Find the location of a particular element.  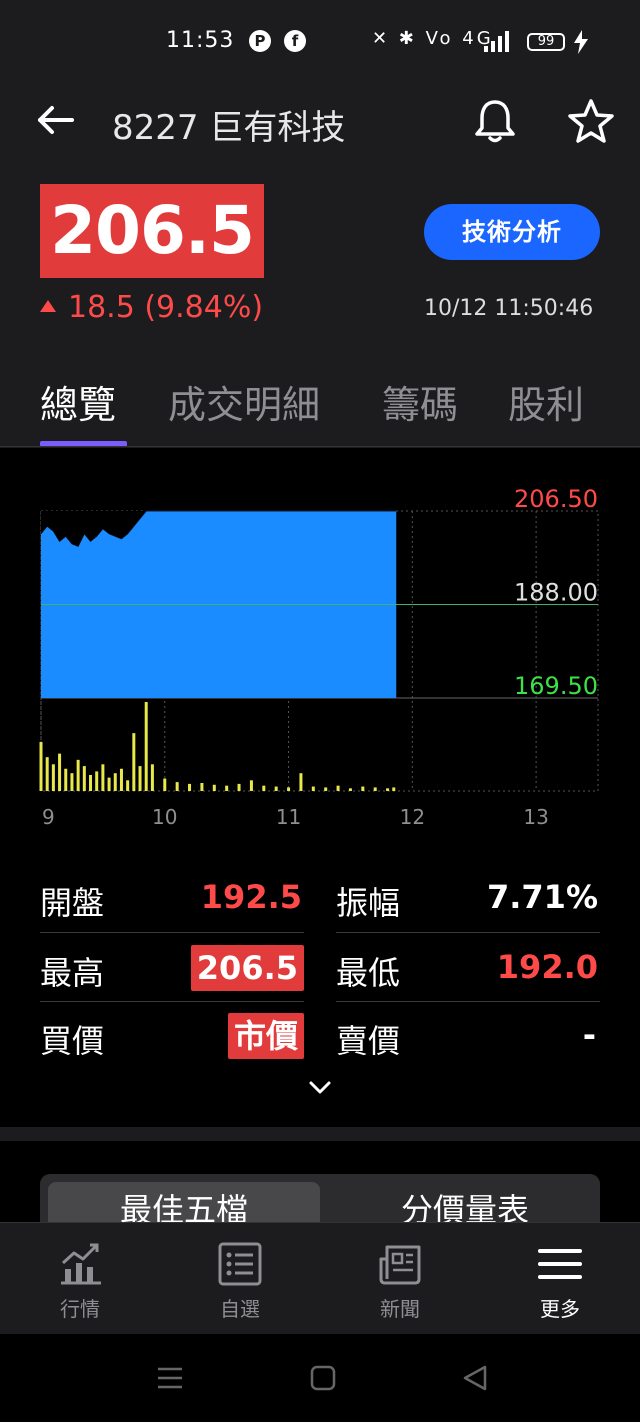

back-arrow-icon is located at coordinates (56, 120).